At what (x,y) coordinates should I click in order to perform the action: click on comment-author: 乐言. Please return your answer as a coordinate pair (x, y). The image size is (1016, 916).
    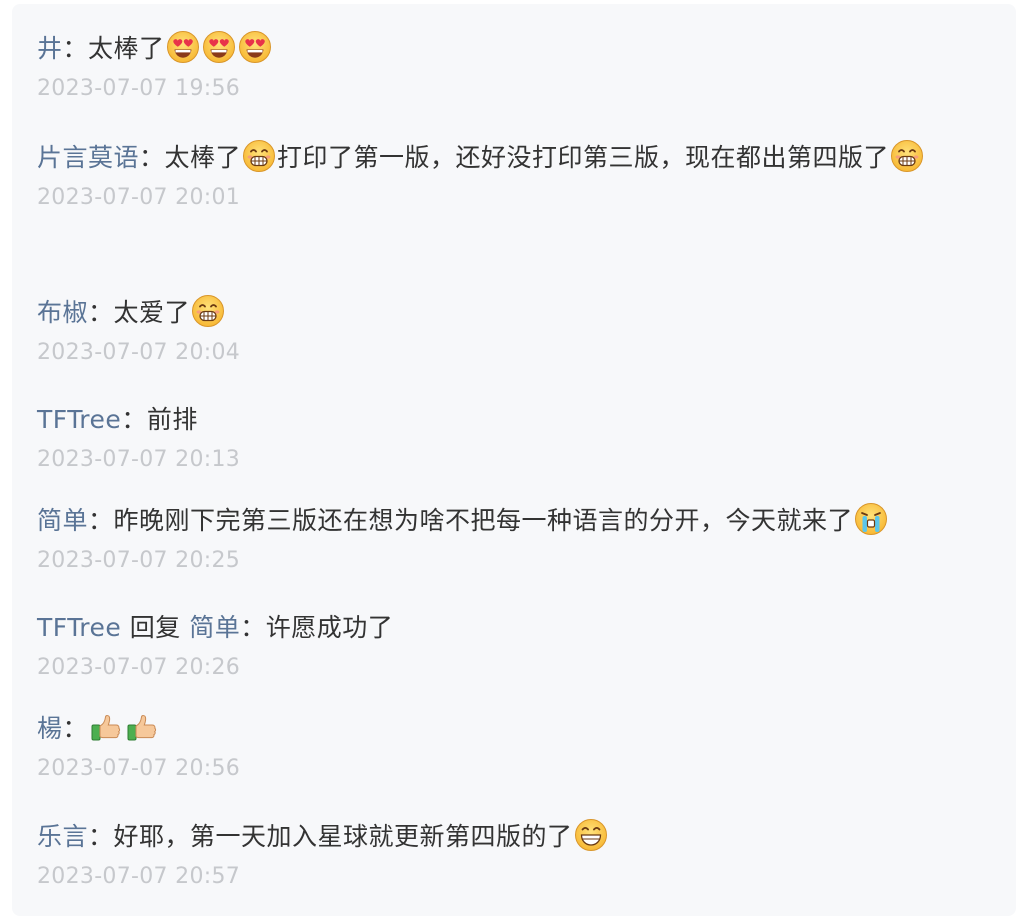
    Looking at the image, I should click on (62, 836).